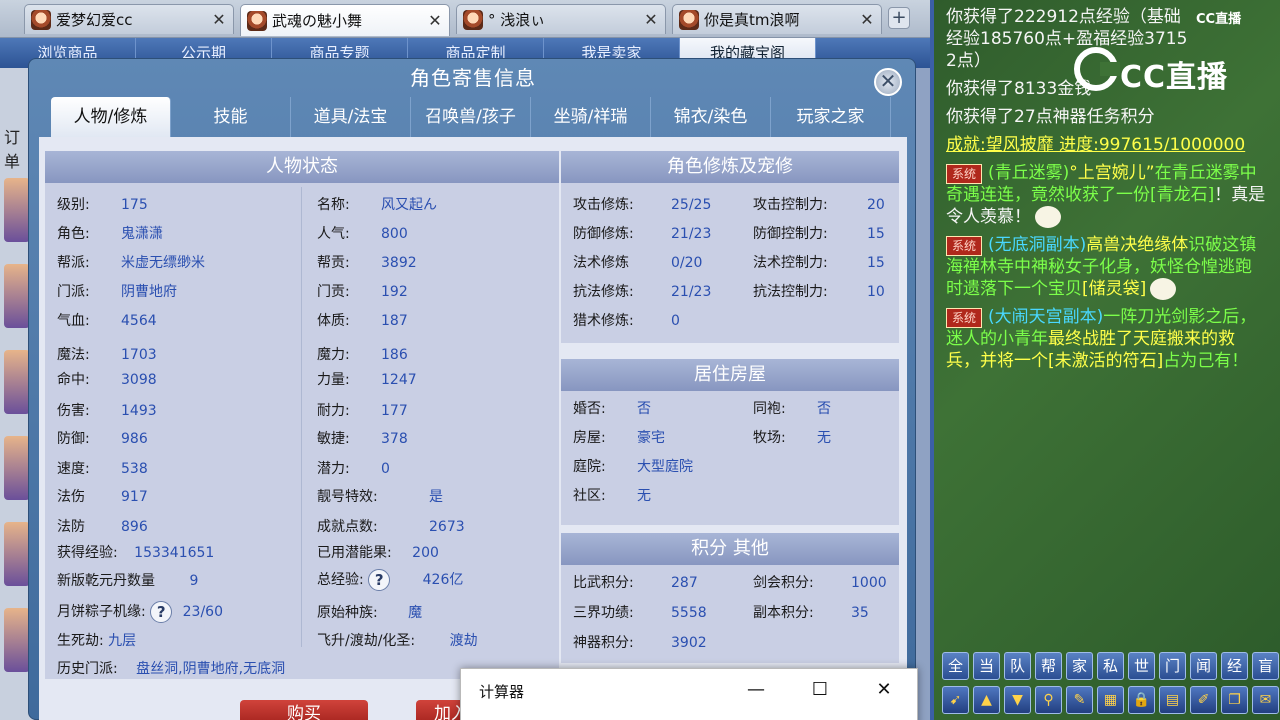 The image size is (1280, 720). What do you see at coordinates (589, 438) in the screenshot?
I see `house-rows-1-a-label: 房屋:` at bounding box center [589, 438].